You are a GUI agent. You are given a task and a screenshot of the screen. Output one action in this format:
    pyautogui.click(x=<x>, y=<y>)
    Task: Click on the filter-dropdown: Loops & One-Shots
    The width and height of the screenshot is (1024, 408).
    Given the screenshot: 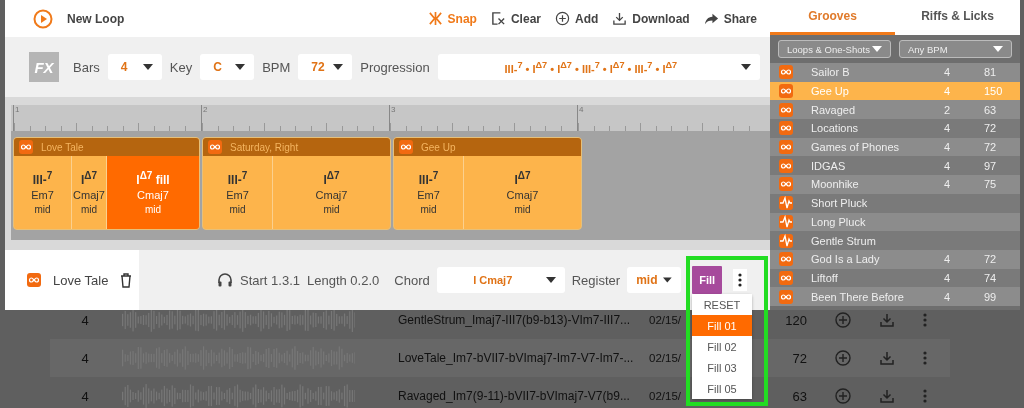 What is the action you would take?
    pyautogui.click(x=834, y=49)
    